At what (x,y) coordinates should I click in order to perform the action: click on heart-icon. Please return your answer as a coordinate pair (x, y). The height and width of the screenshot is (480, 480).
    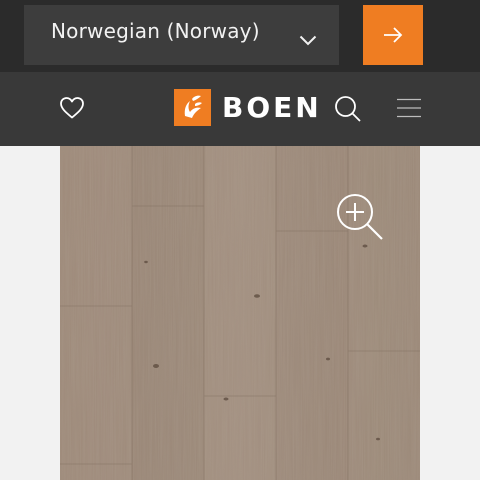
    Looking at the image, I should click on (72, 110).